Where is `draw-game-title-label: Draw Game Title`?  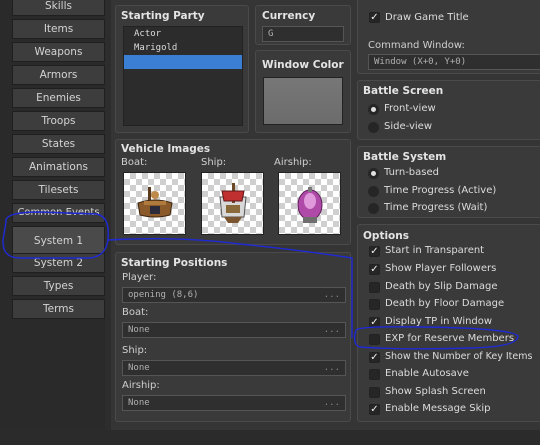 draw-game-title-label: Draw Game Title is located at coordinates (427, 17).